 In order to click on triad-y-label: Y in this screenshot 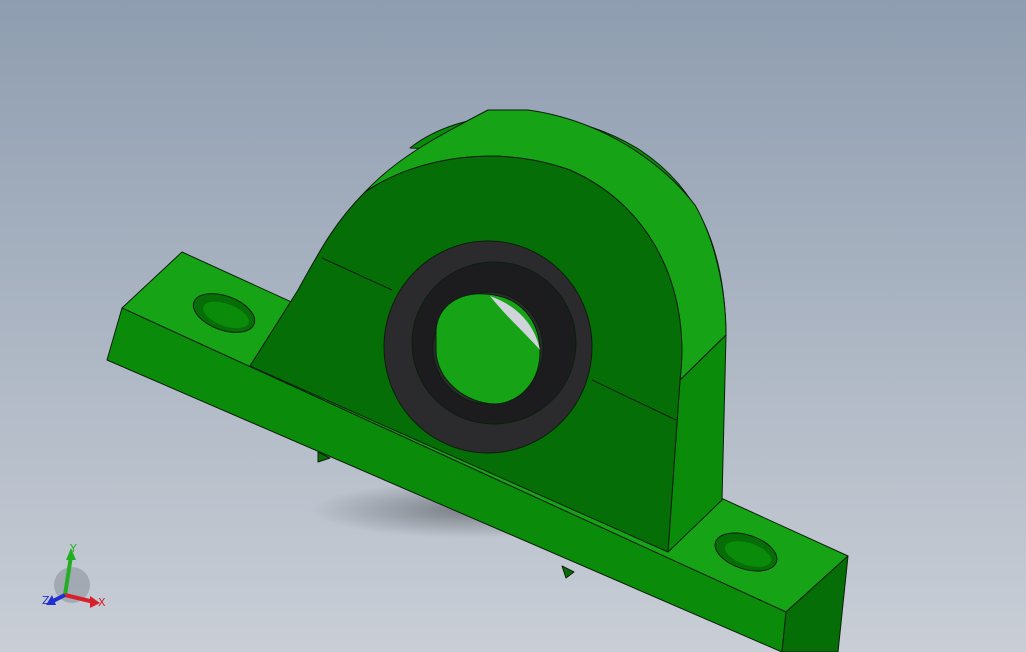, I will do `click(73, 548)`.